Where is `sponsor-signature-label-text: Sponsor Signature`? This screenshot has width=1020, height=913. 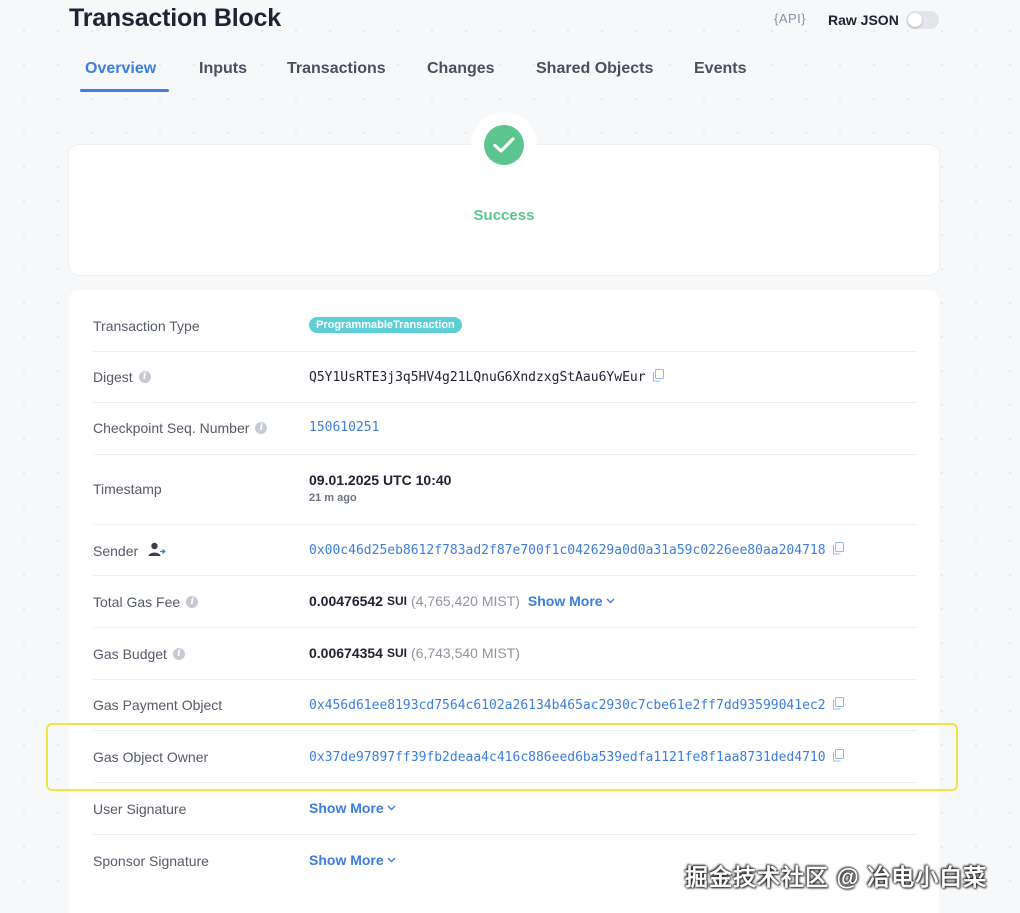 sponsor-signature-label-text: Sponsor Signature is located at coordinates (151, 861).